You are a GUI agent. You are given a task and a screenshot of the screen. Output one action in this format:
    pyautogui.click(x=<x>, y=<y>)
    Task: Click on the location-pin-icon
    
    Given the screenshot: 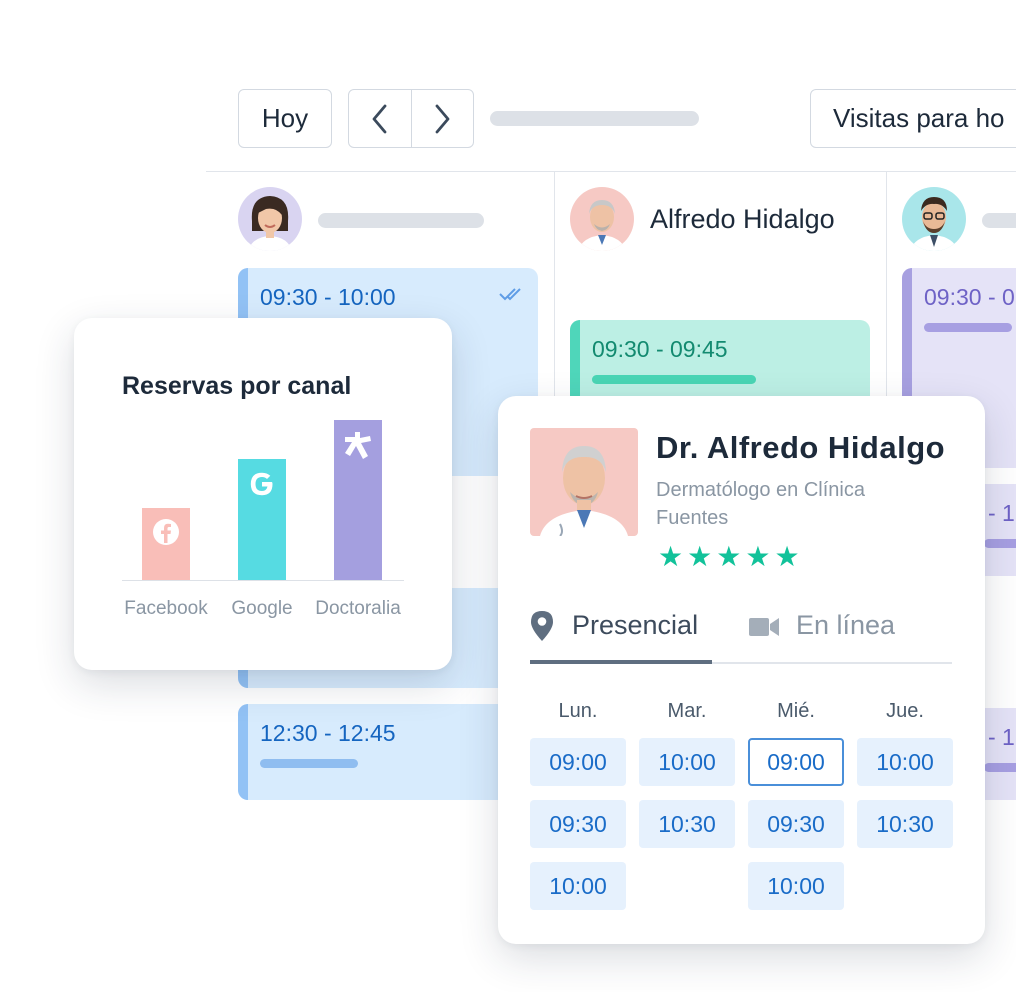 What is the action you would take?
    pyautogui.click(x=542, y=626)
    